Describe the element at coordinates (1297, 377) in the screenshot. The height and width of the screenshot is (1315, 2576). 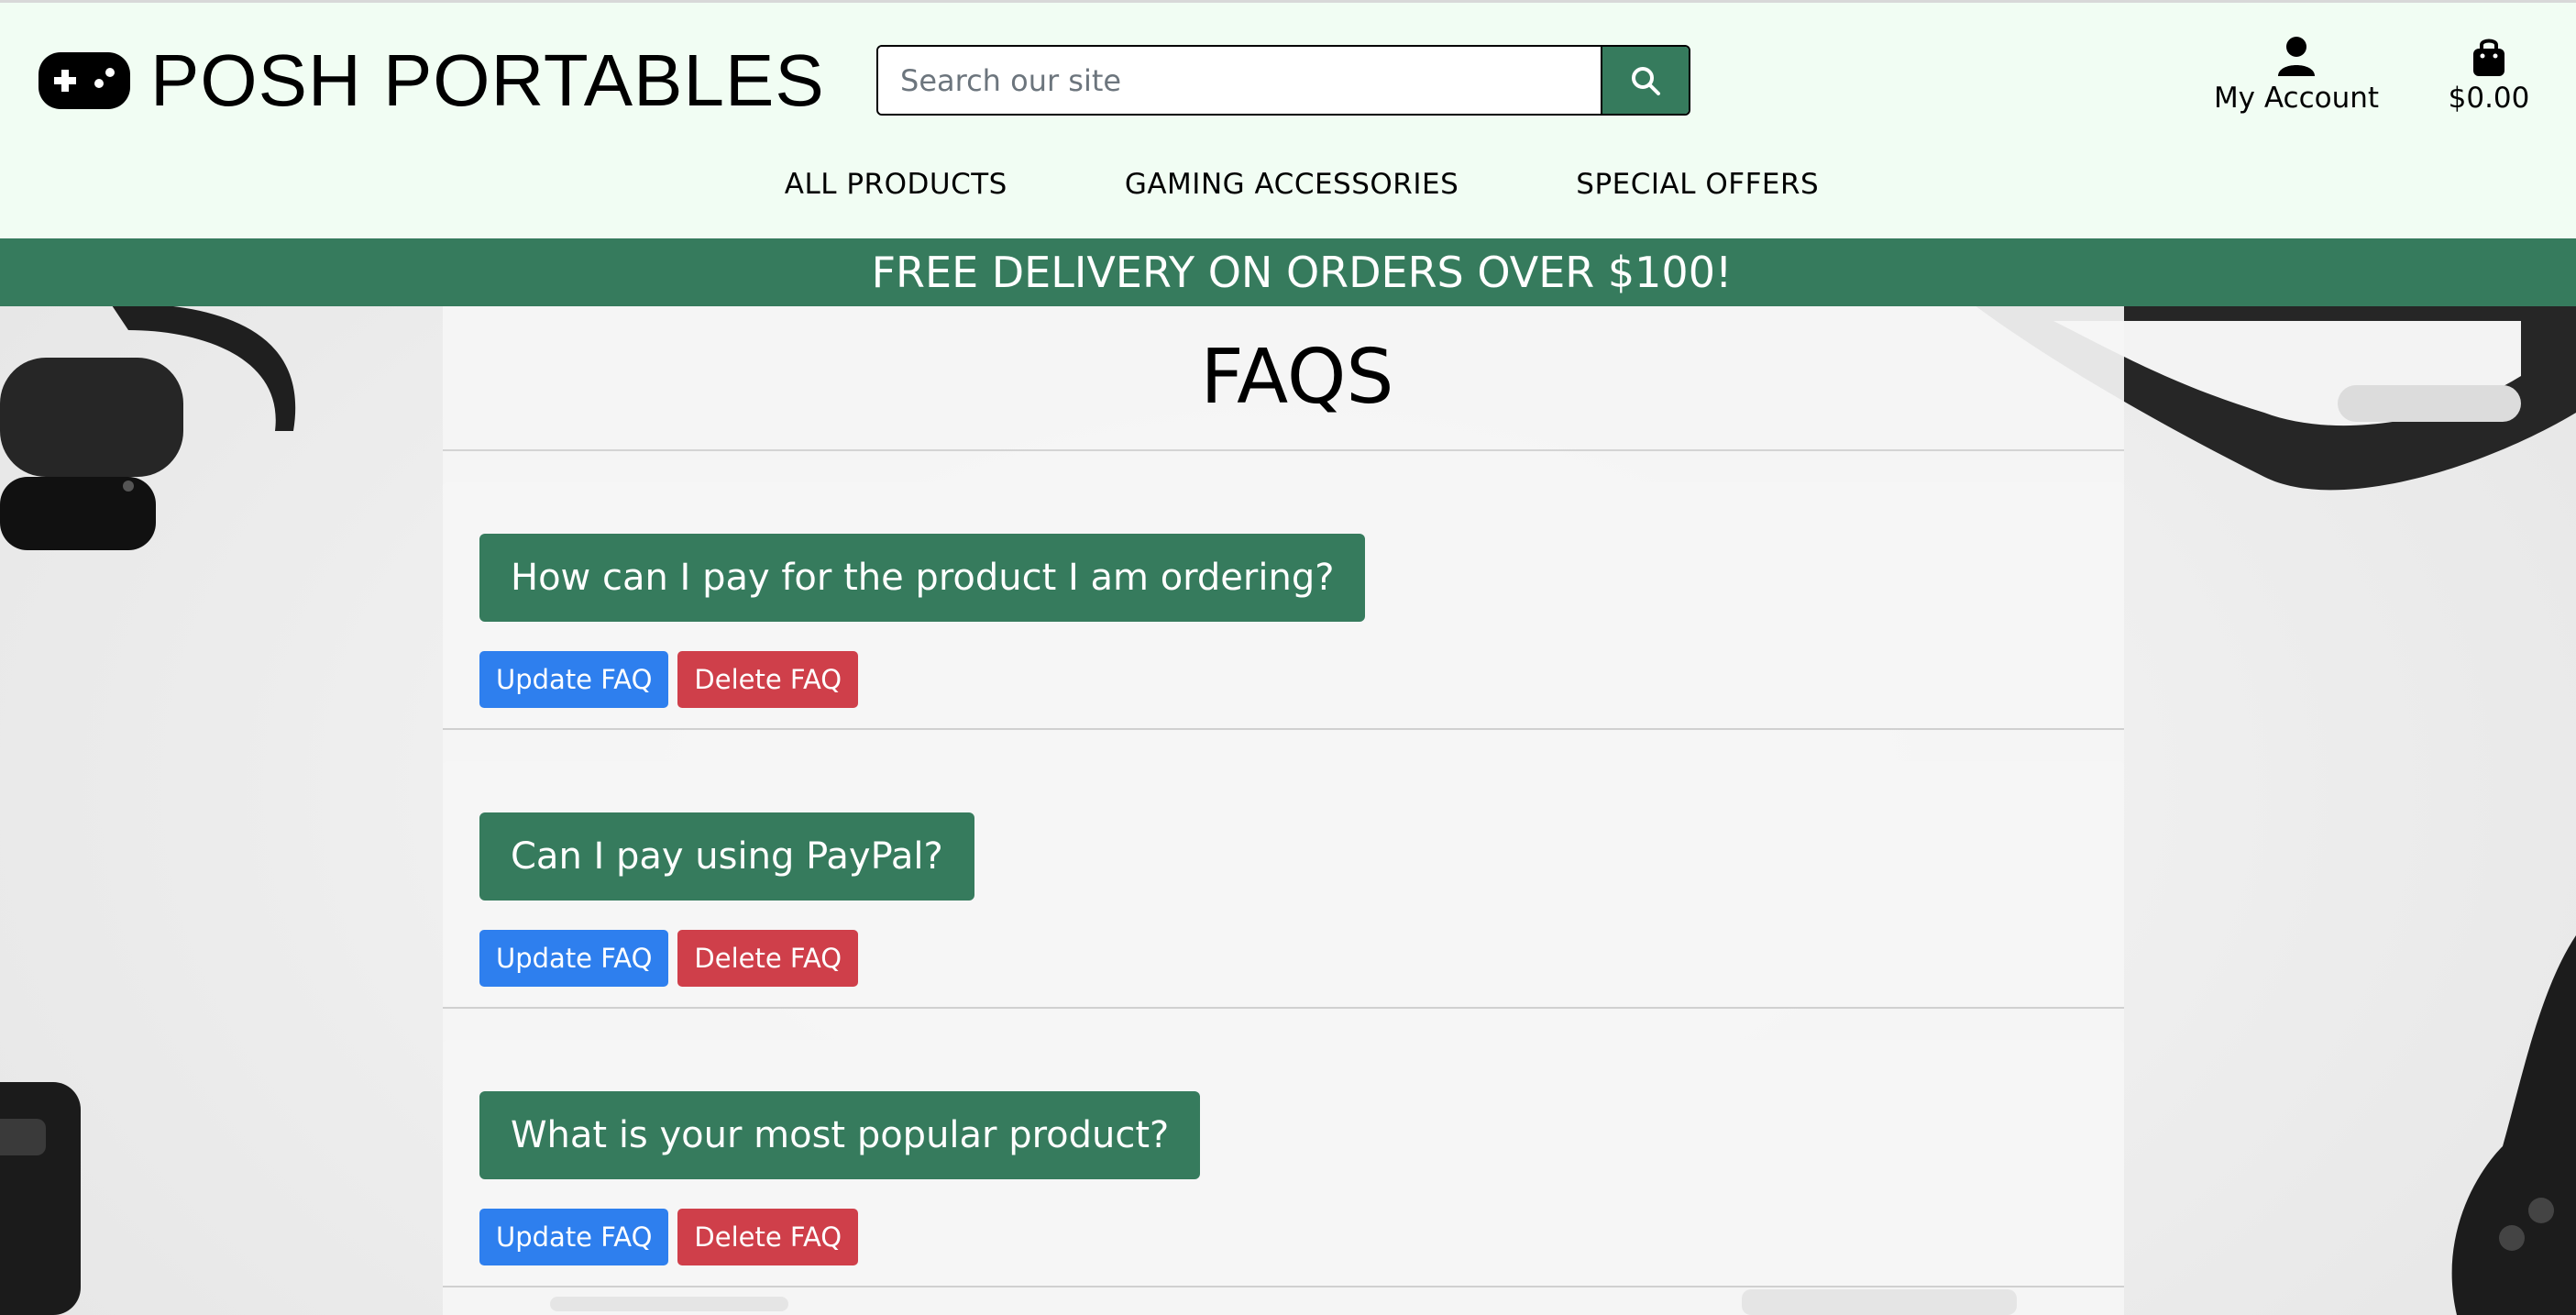
I see `page-title: FAQS` at that location.